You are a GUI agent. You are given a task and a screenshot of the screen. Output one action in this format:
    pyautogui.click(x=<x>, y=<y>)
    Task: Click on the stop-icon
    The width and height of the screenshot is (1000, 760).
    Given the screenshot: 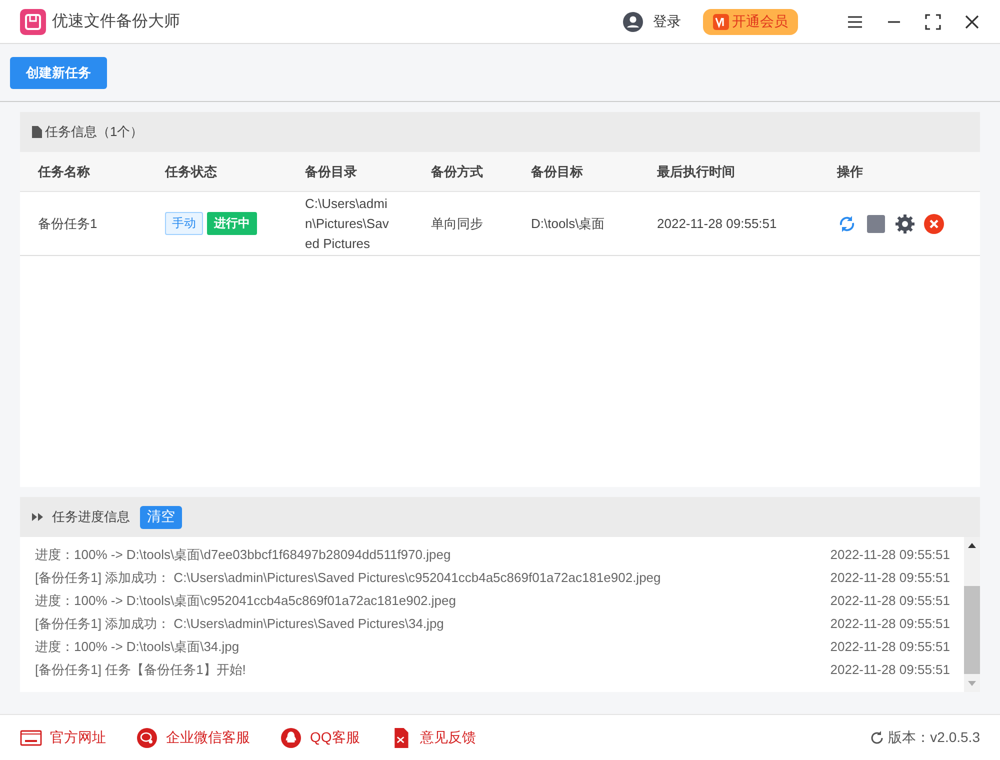 What is the action you would take?
    pyautogui.click(x=876, y=224)
    